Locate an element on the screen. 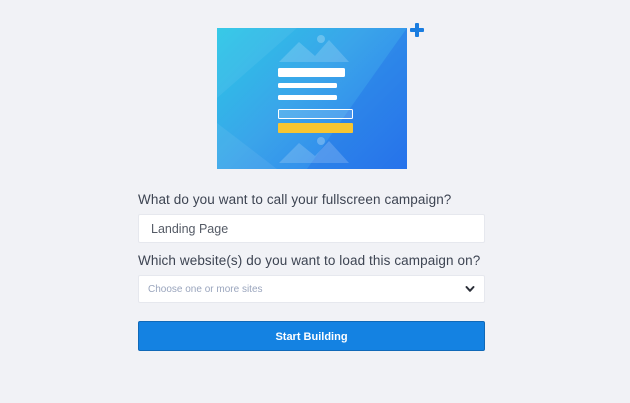 This screenshot has width=630, height=403. websites-select: Choose one or more sites is located at coordinates (311, 289).